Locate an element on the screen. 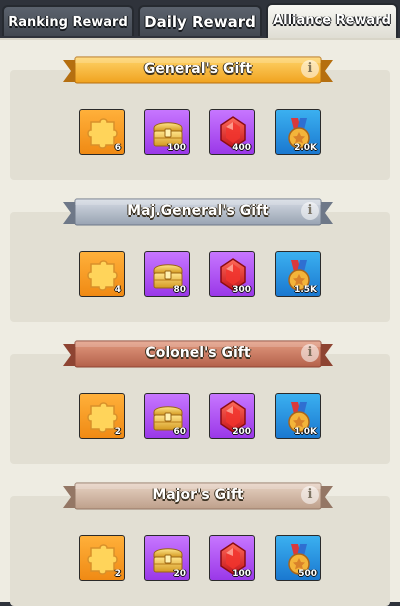 This screenshot has width=400, height=606. reward-item: 400 is located at coordinates (232, 132).